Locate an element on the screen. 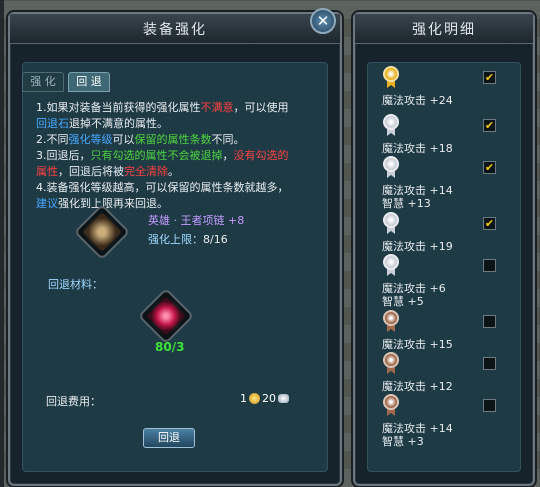 The image size is (540, 487). attribute-text: 智慧 +13 is located at coordinates (406, 203).